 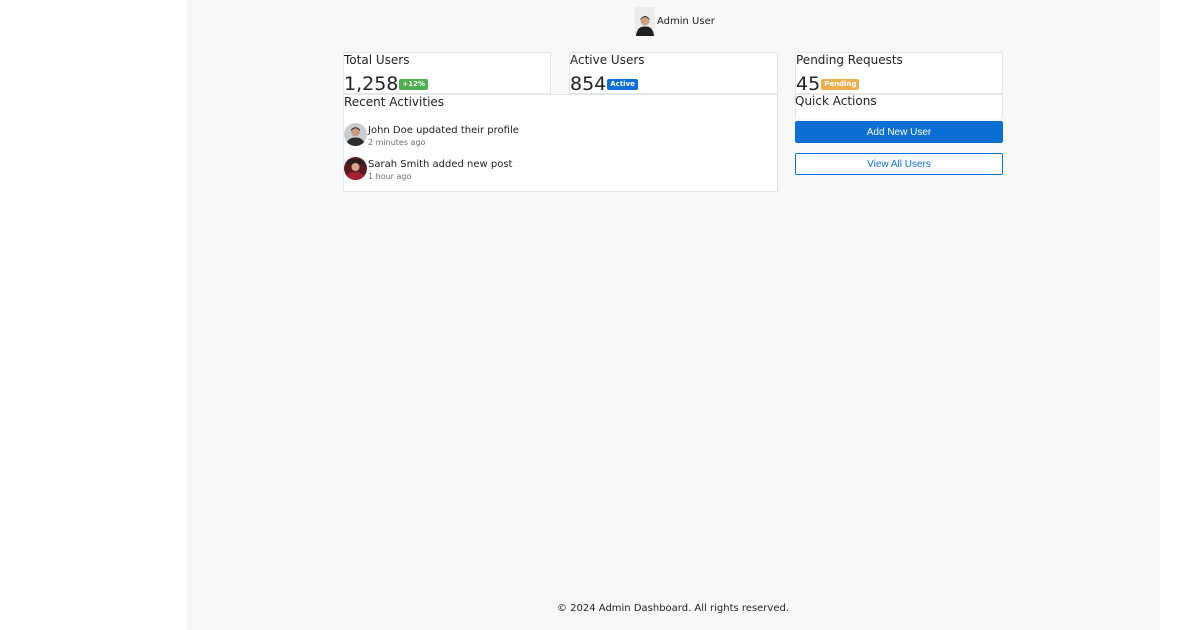 I want to click on status-badge: Pending, so click(x=840, y=84).